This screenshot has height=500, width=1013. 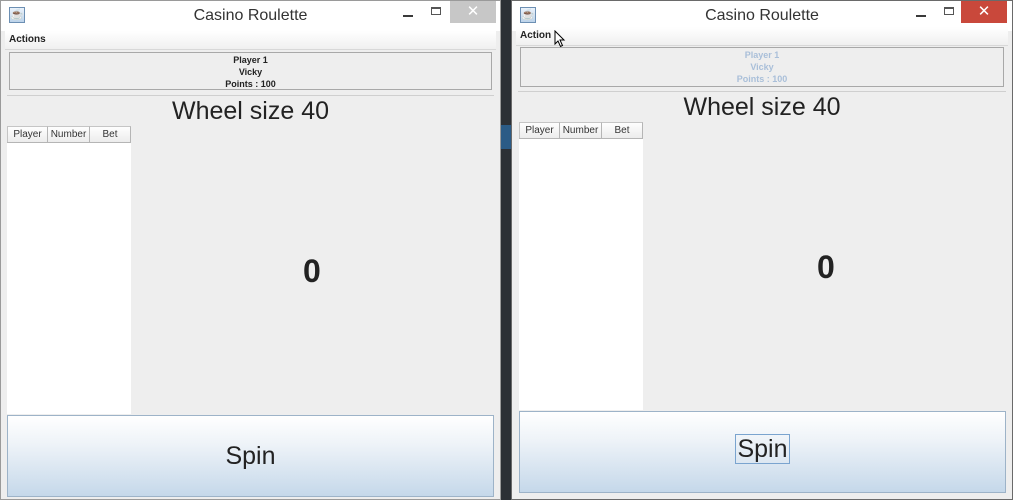 What do you see at coordinates (506, 250) in the screenshot?
I see `desktop-gap` at bounding box center [506, 250].